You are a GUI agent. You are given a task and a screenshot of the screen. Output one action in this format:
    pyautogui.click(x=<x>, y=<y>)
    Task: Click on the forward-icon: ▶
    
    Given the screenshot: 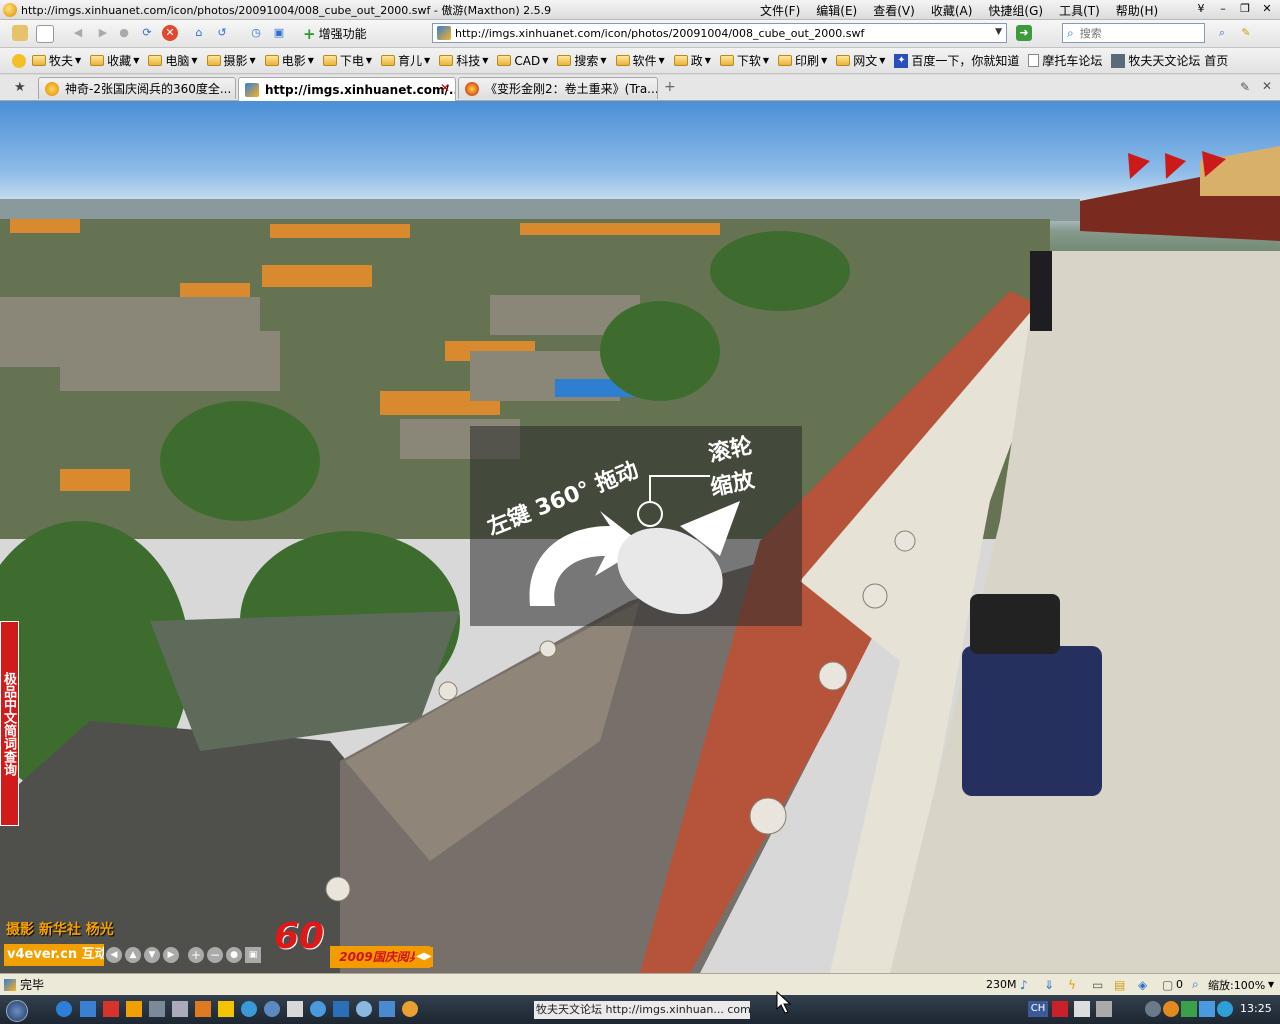 What is the action you would take?
    pyautogui.click(x=103, y=33)
    